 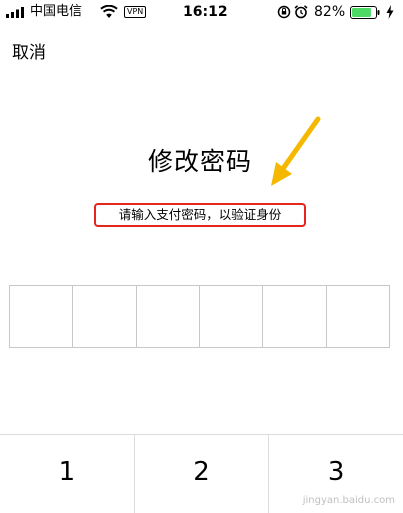 What do you see at coordinates (301, 12) in the screenshot?
I see `alarm-icon` at bounding box center [301, 12].